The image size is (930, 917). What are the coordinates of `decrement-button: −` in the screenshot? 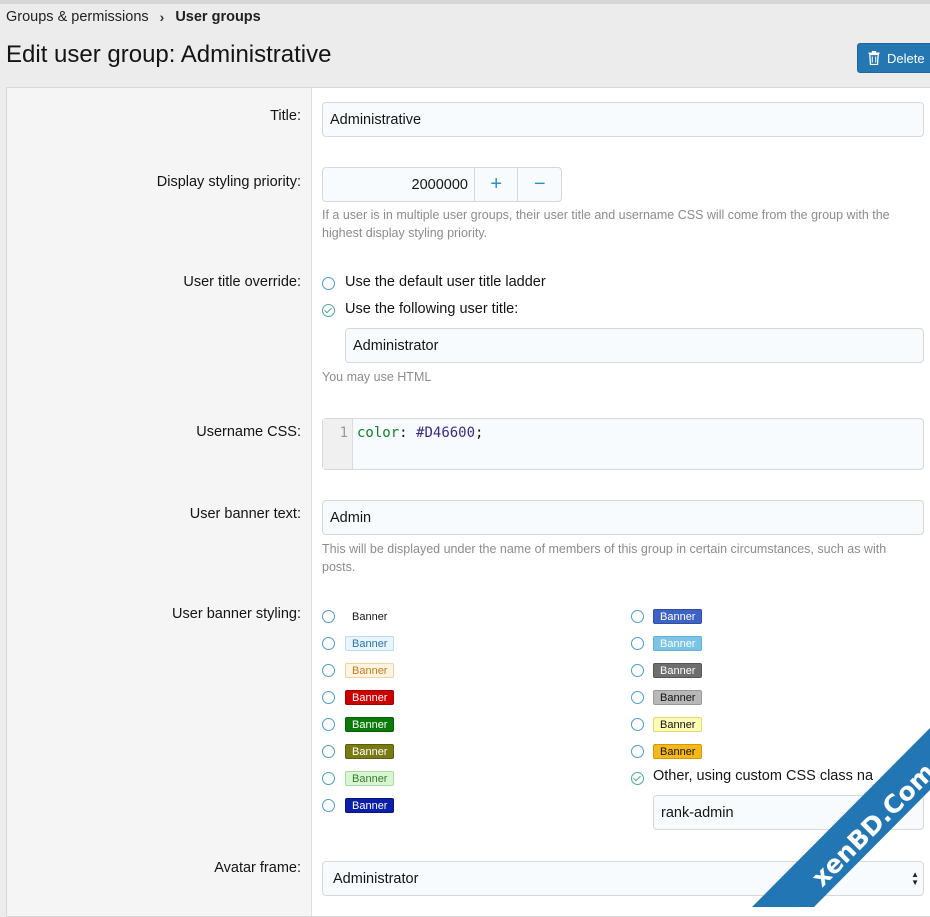 It's located at (539, 184).